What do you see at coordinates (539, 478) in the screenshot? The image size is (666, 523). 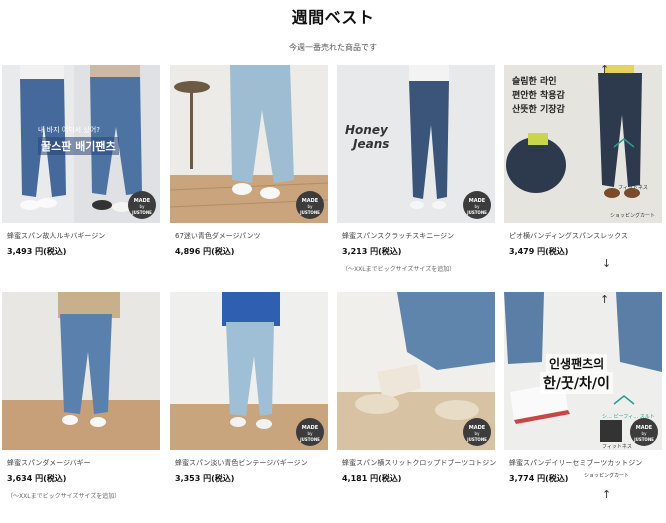 I see `product-price: 3,774 円(税込)` at bounding box center [539, 478].